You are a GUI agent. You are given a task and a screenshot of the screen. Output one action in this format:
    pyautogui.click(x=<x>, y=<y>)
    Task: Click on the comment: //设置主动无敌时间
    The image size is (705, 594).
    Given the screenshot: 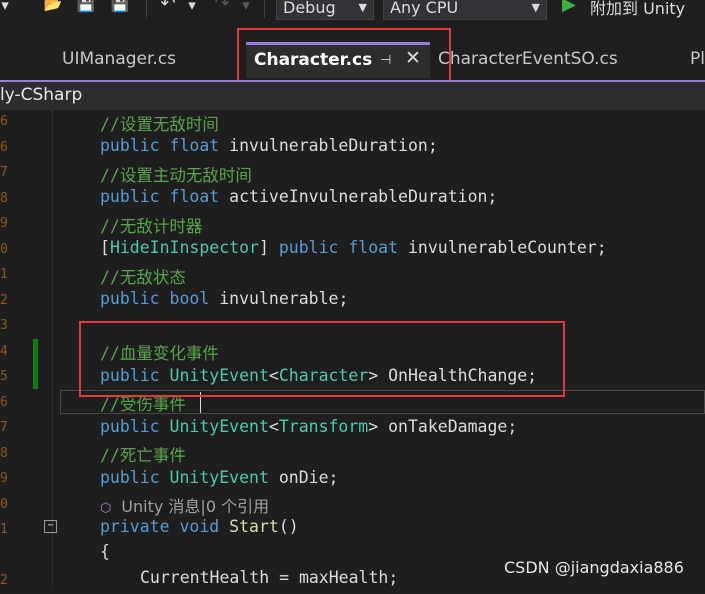 What is the action you would take?
    pyautogui.click(x=176, y=175)
    